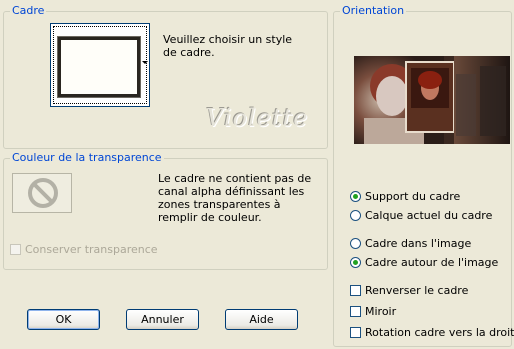 The height and width of the screenshot is (349, 514). I want to click on frame-hint-text: Veuillez choisir un style de cadre., so click(228, 46).